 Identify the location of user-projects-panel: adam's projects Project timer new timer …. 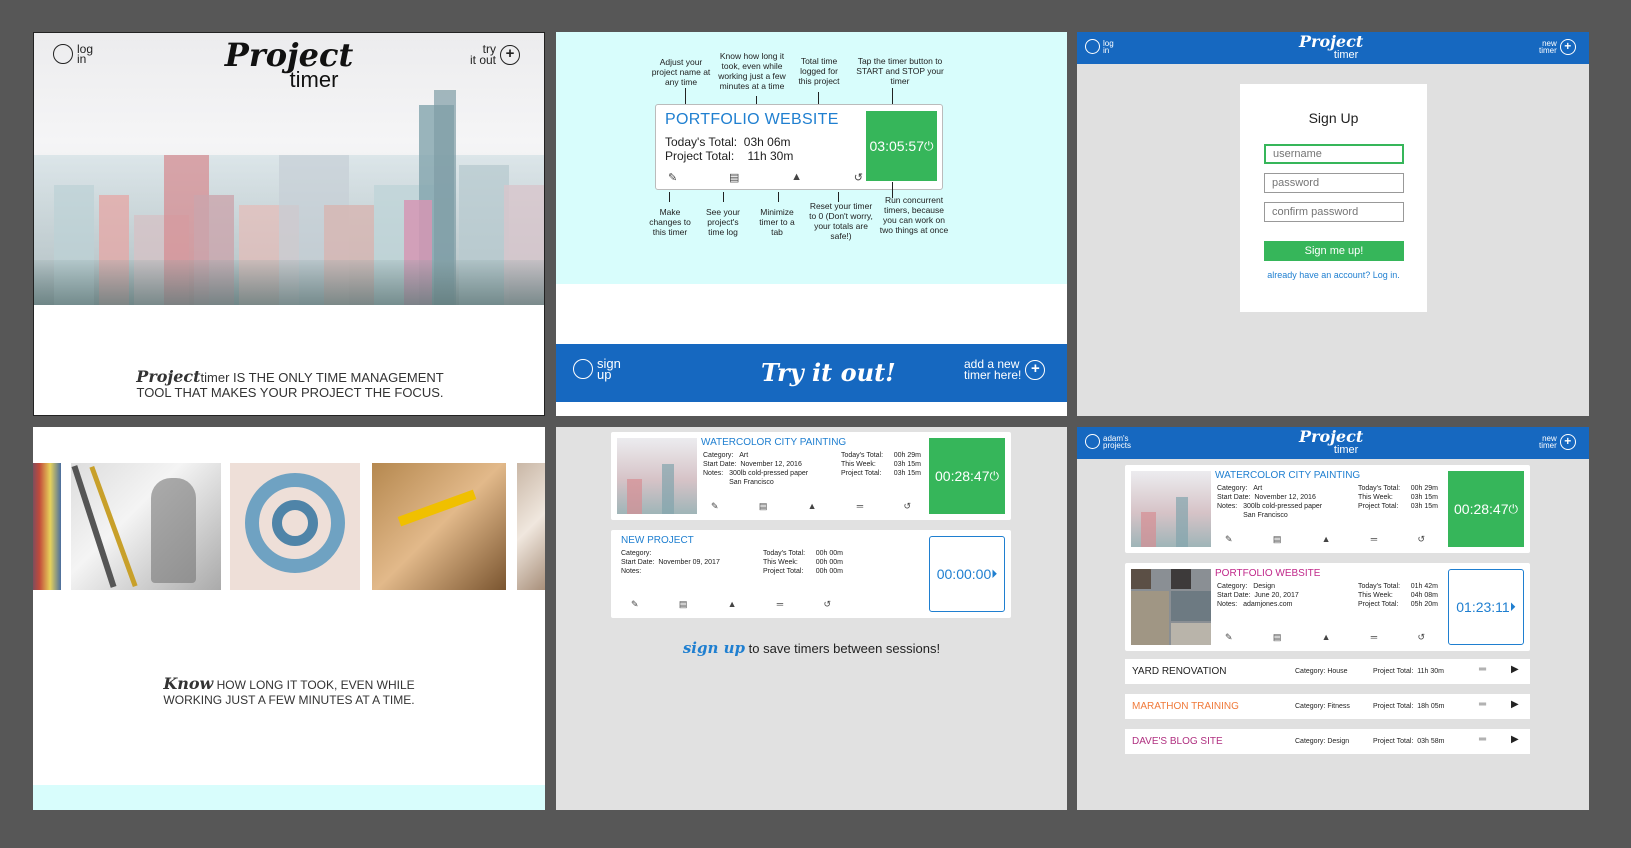
(1333, 618).